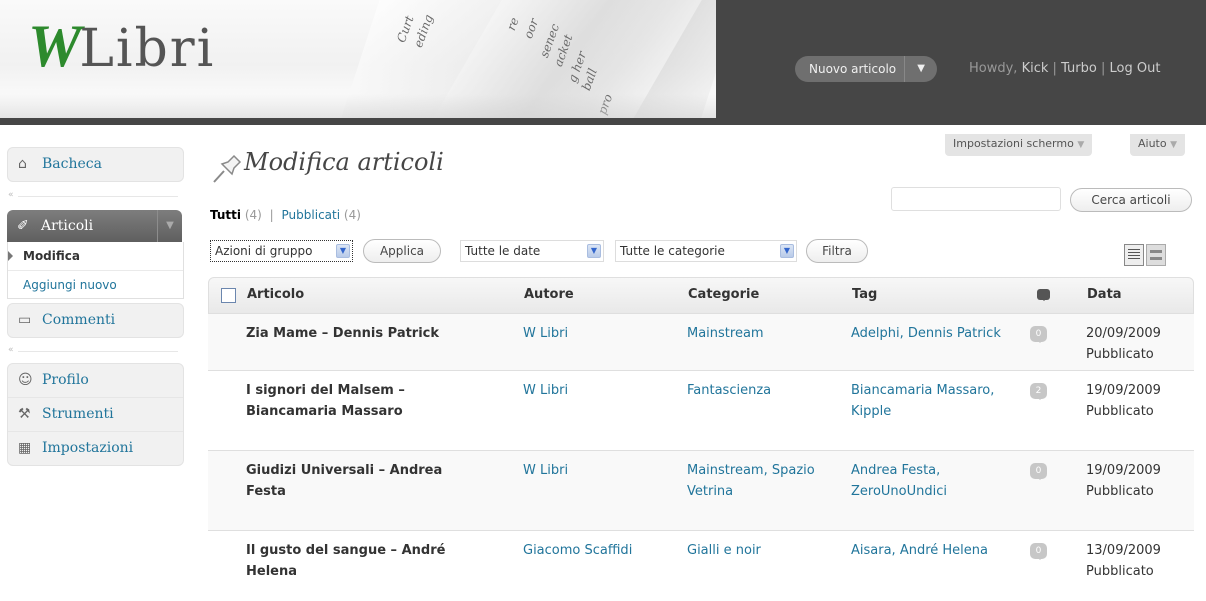 The image size is (1206, 601). I want to click on comment-count-badge: 2, so click(1038, 391).